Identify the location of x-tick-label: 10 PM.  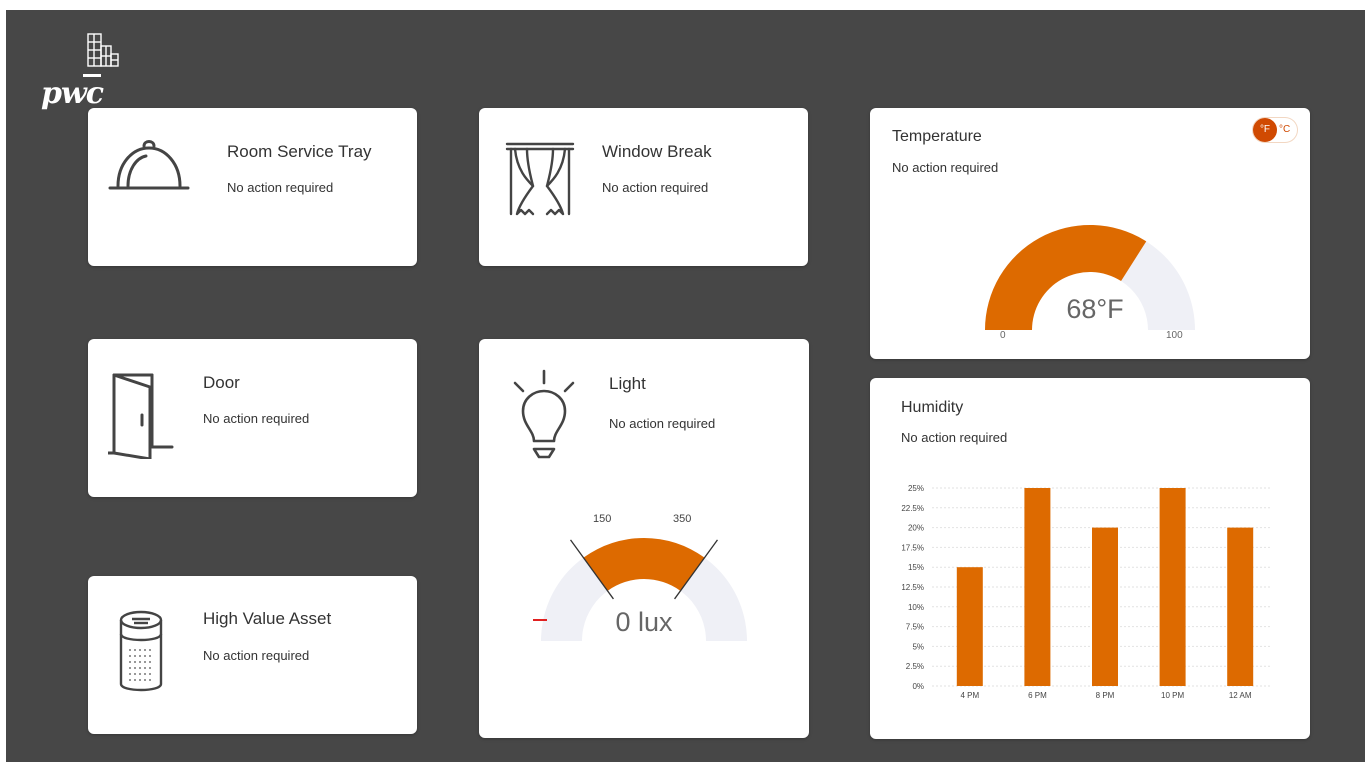
(1172, 695).